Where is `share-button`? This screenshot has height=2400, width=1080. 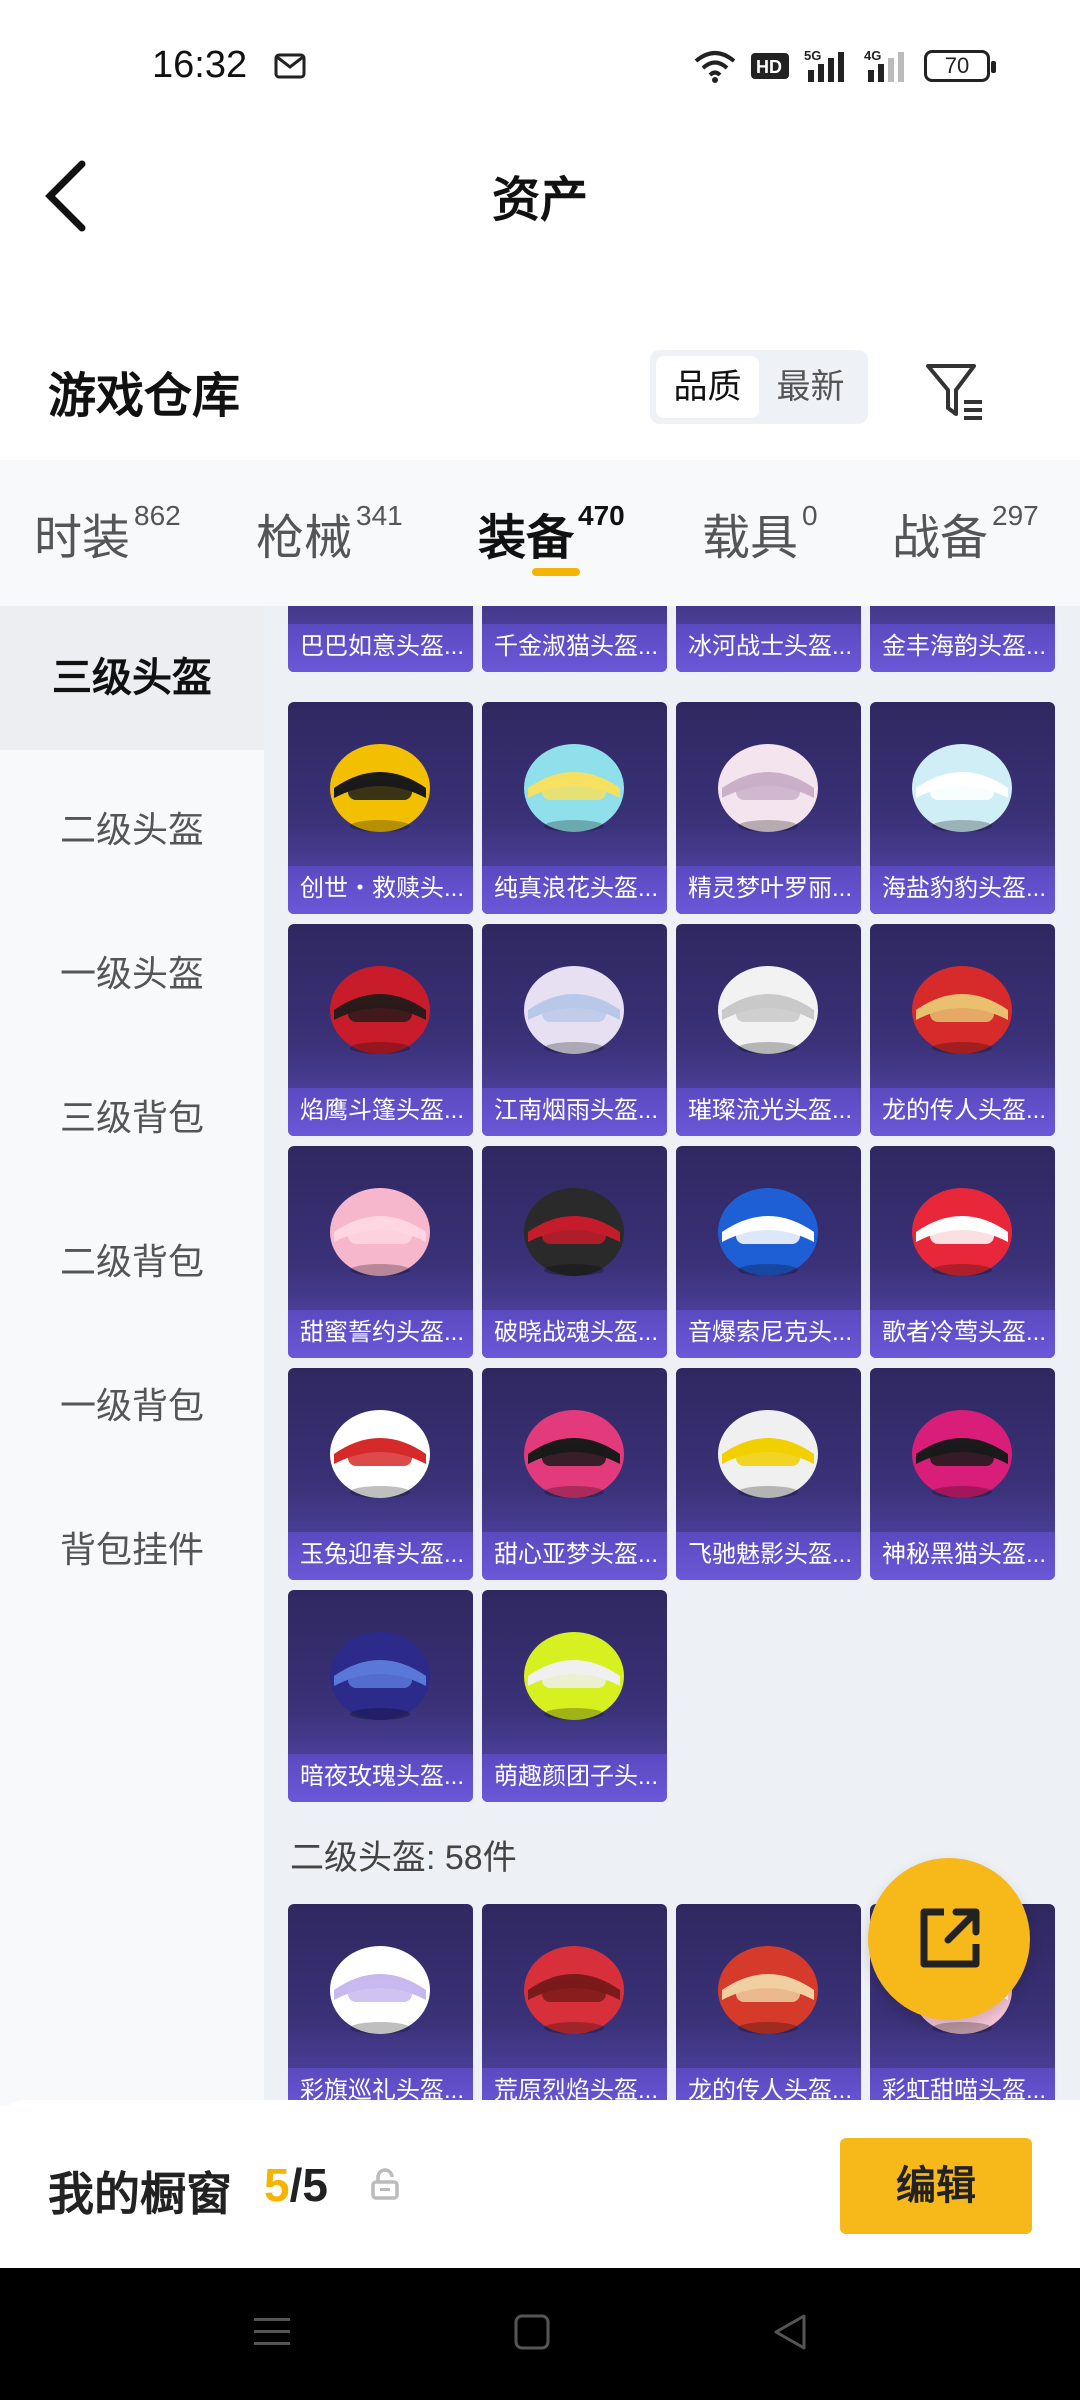 share-button is located at coordinates (949, 1939).